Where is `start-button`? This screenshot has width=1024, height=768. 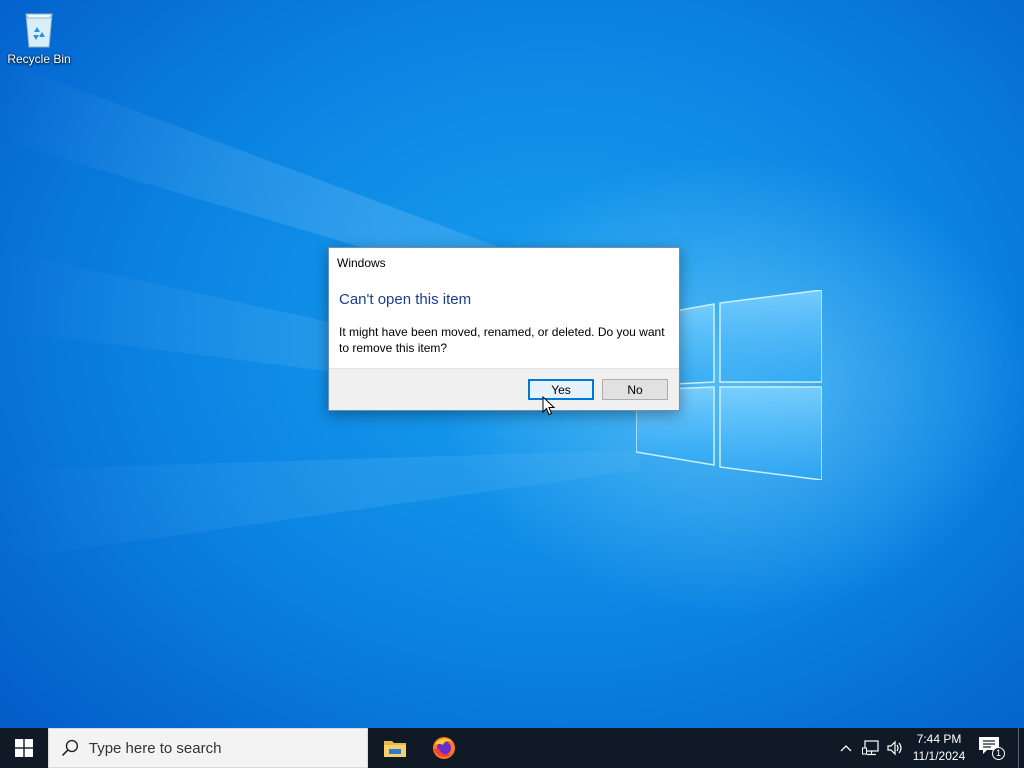 start-button is located at coordinates (24, 748).